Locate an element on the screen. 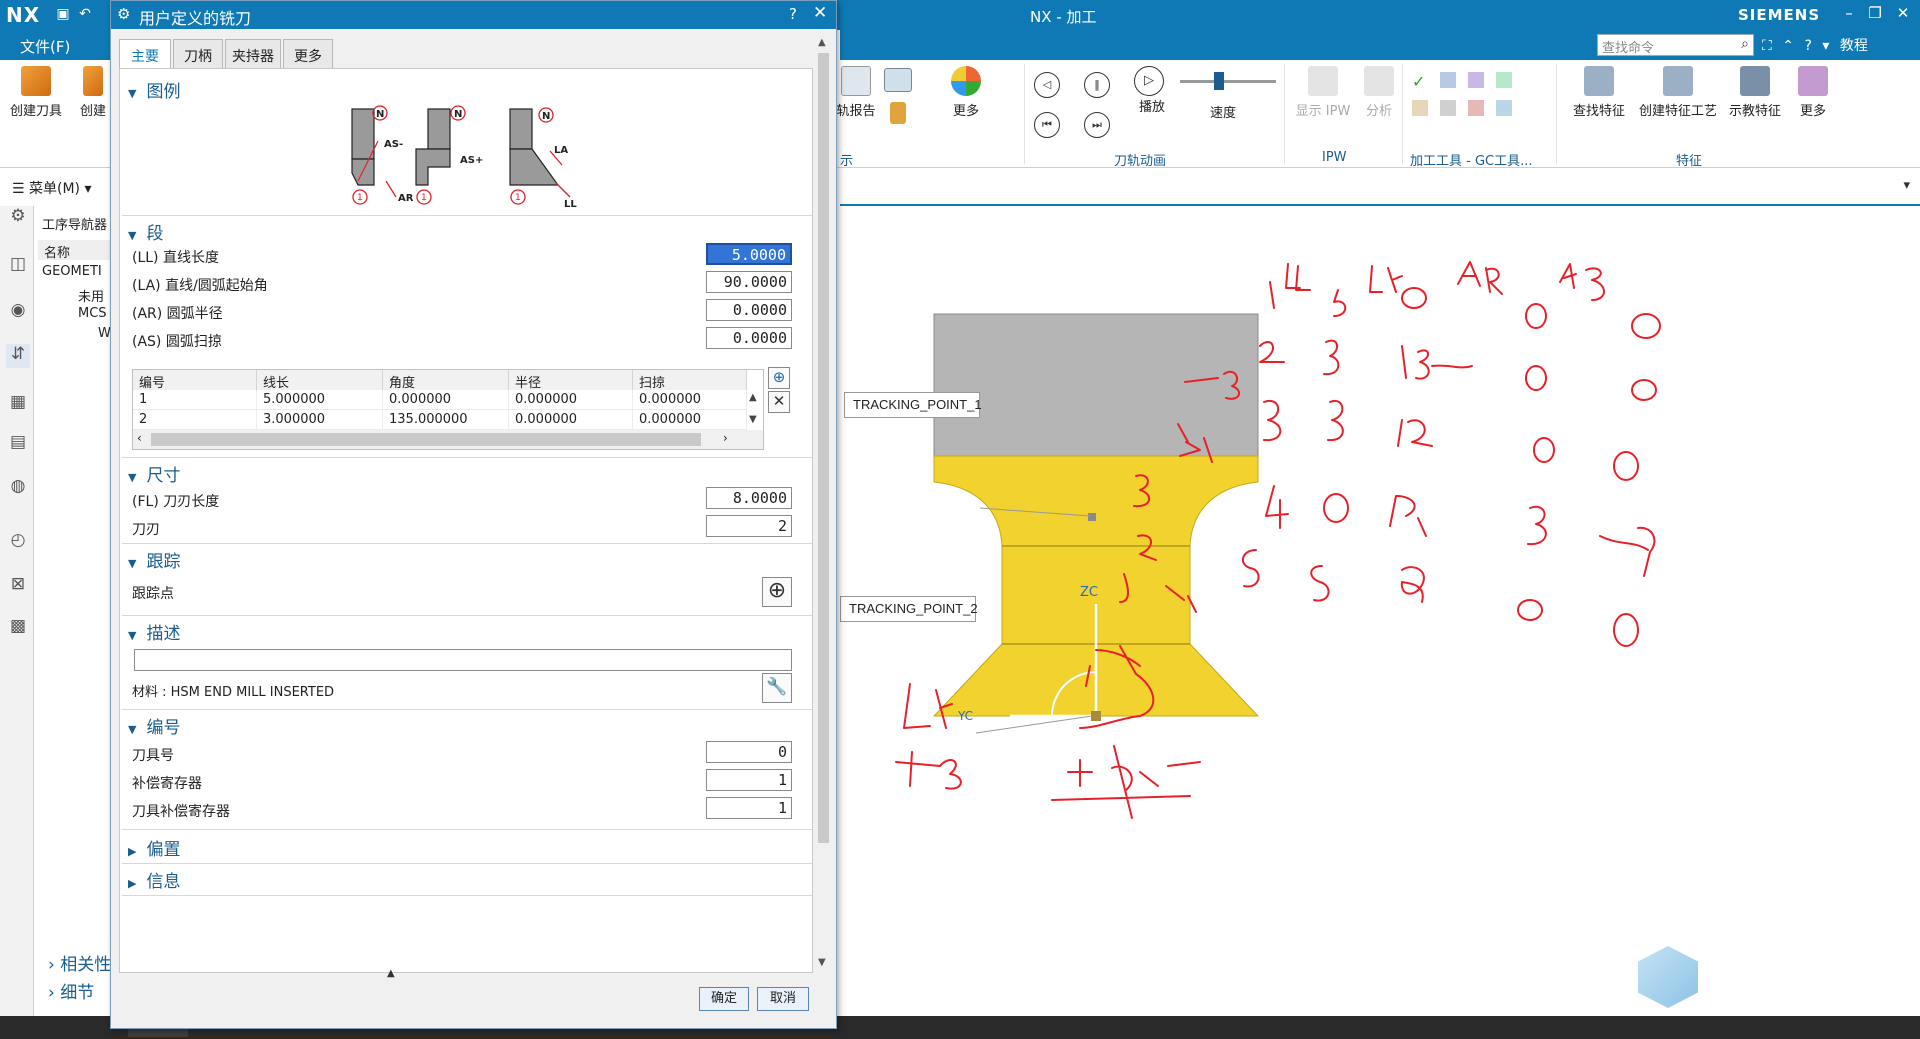 The image size is (1920, 1039). tutorial-label: 教程 is located at coordinates (1854, 46).